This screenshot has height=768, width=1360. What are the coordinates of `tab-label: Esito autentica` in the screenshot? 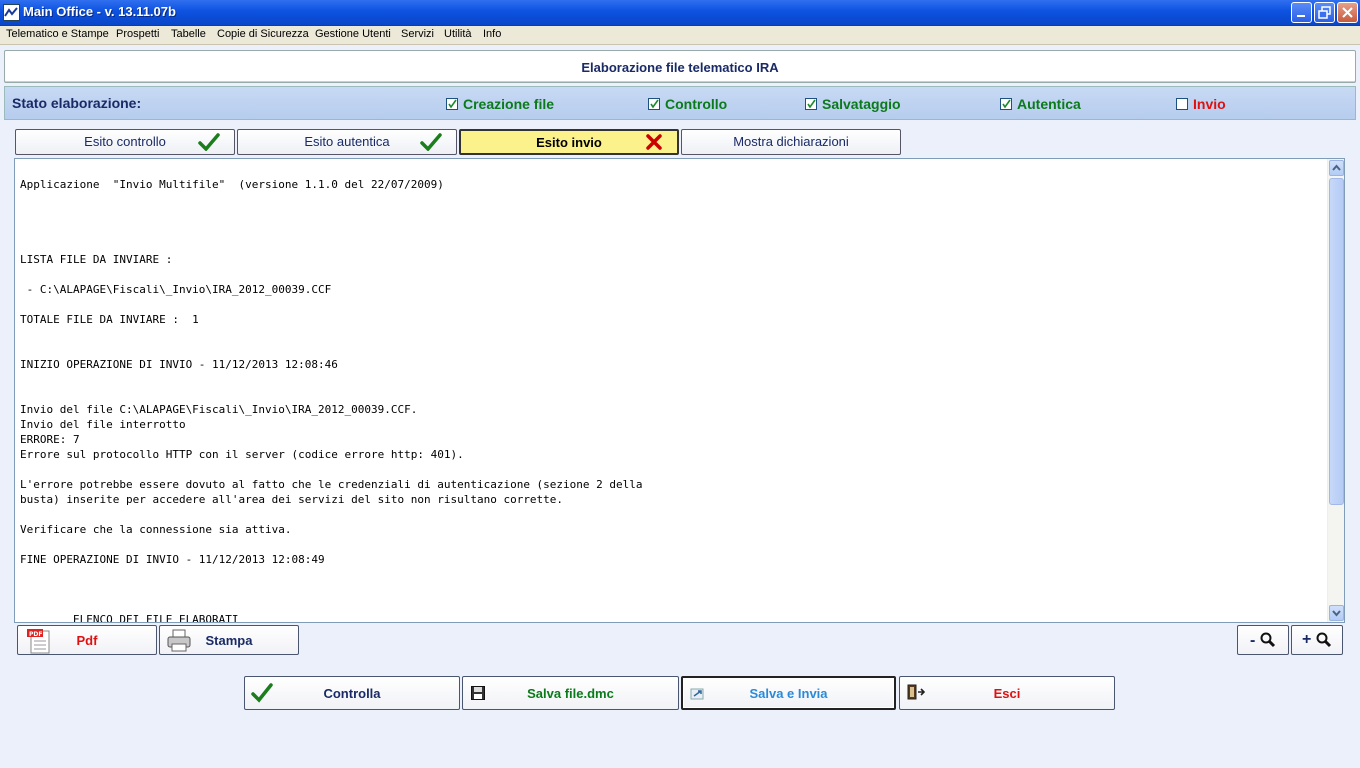 It's located at (347, 141).